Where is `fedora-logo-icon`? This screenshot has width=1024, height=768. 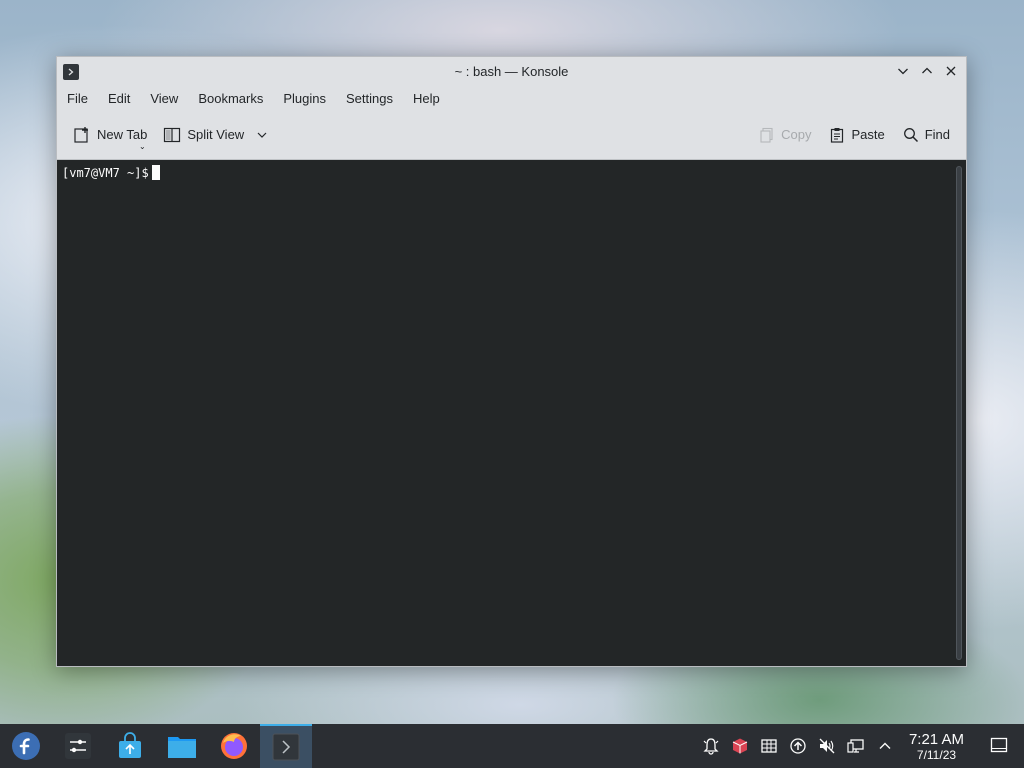 fedora-logo-icon is located at coordinates (26, 746).